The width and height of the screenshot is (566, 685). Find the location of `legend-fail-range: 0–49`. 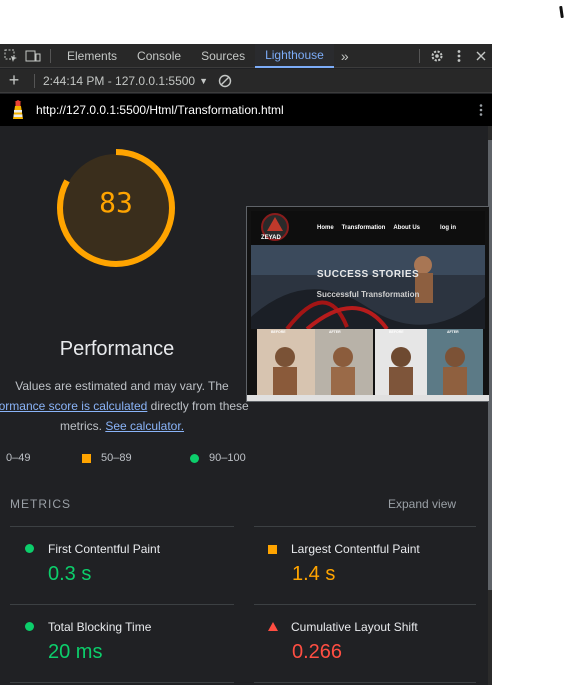

legend-fail-range: 0–49 is located at coordinates (18, 458).